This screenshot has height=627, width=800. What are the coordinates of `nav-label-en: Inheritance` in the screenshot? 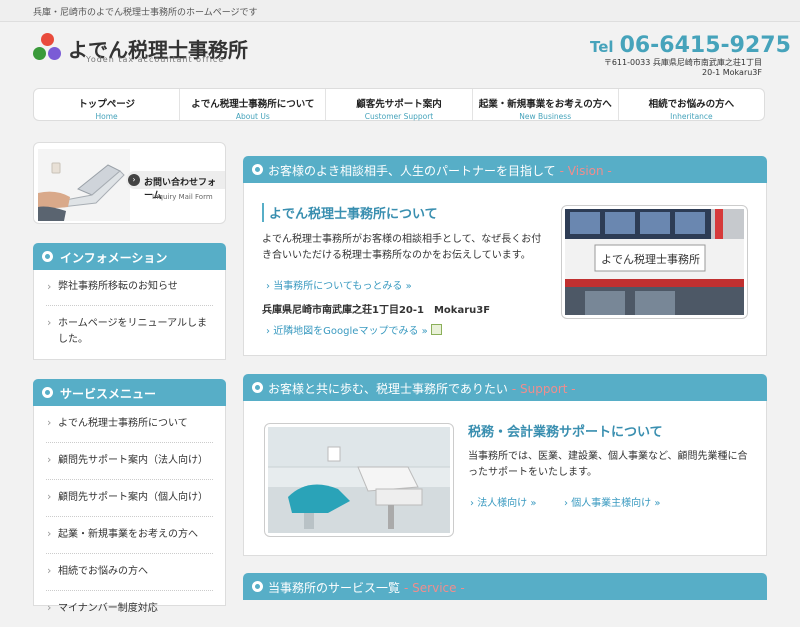 It's located at (691, 116).